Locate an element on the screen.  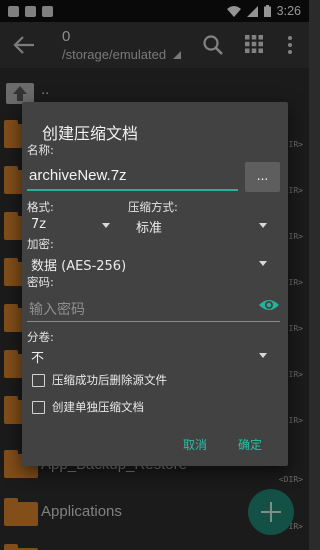
format-value: 7z is located at coordinates (39, 224).